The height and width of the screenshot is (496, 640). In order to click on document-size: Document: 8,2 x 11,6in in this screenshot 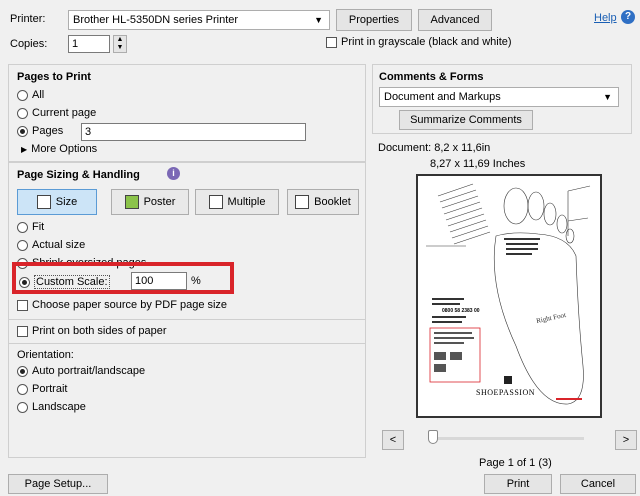, I will do `click(434, 148)`.